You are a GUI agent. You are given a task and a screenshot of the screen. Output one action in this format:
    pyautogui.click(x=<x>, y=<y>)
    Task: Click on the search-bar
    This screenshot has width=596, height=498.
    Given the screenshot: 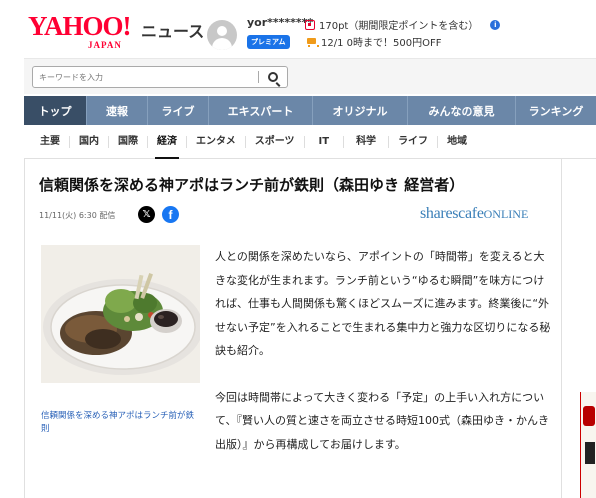 What is the action you would take?
    pyautogui.click(x=310, y=76)
    